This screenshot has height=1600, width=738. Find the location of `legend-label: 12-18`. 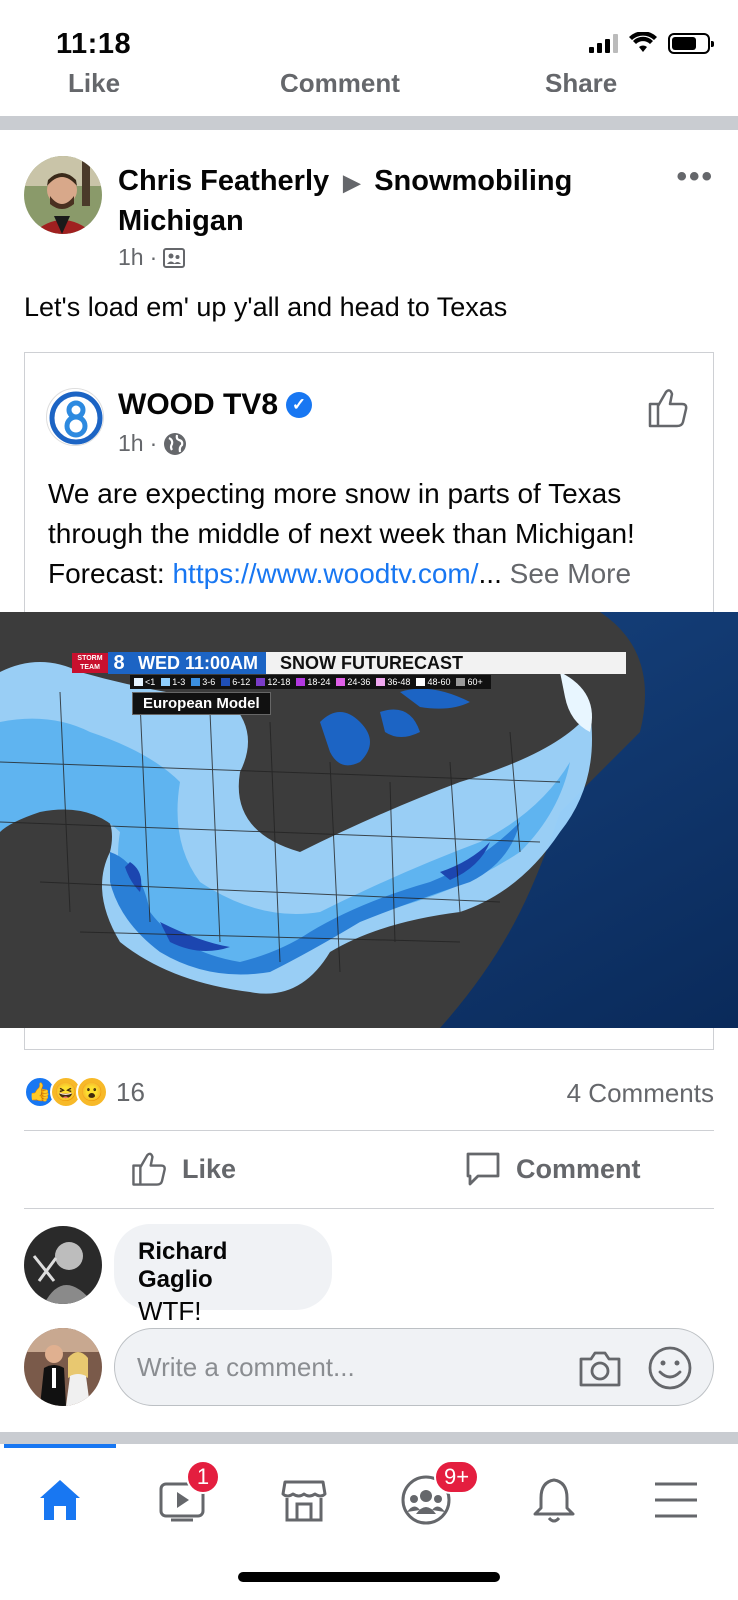

legend-label: 12-18 is located at coordinates (279, 682).